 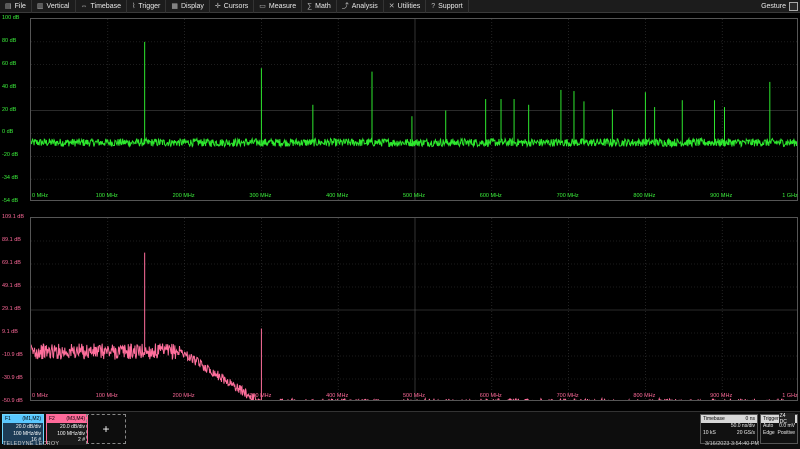 What do you see at coordinates (8, 6) in the screenshot?
I see `file-icon: ▤` at bounding box center [8, 6].